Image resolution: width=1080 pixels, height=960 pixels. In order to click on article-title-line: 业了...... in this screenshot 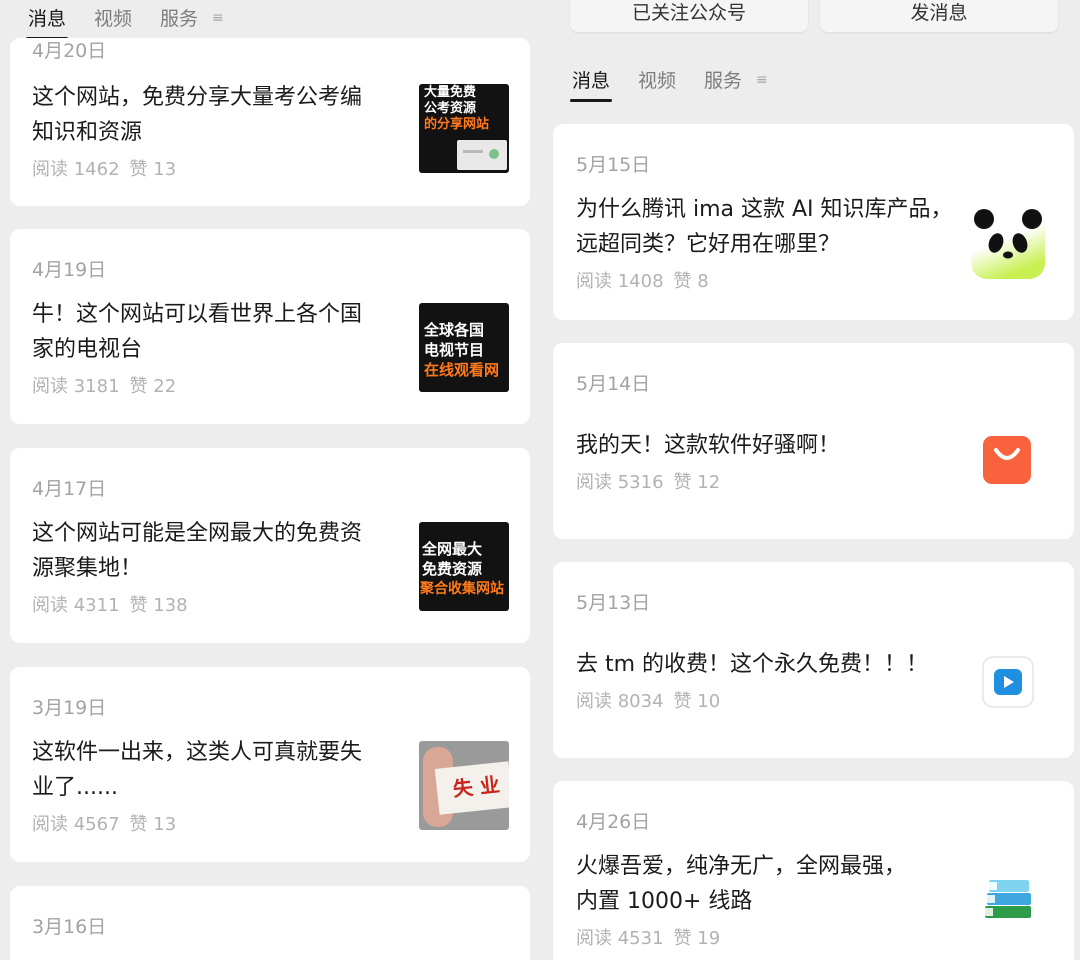, I will do `click(75, 787)`.